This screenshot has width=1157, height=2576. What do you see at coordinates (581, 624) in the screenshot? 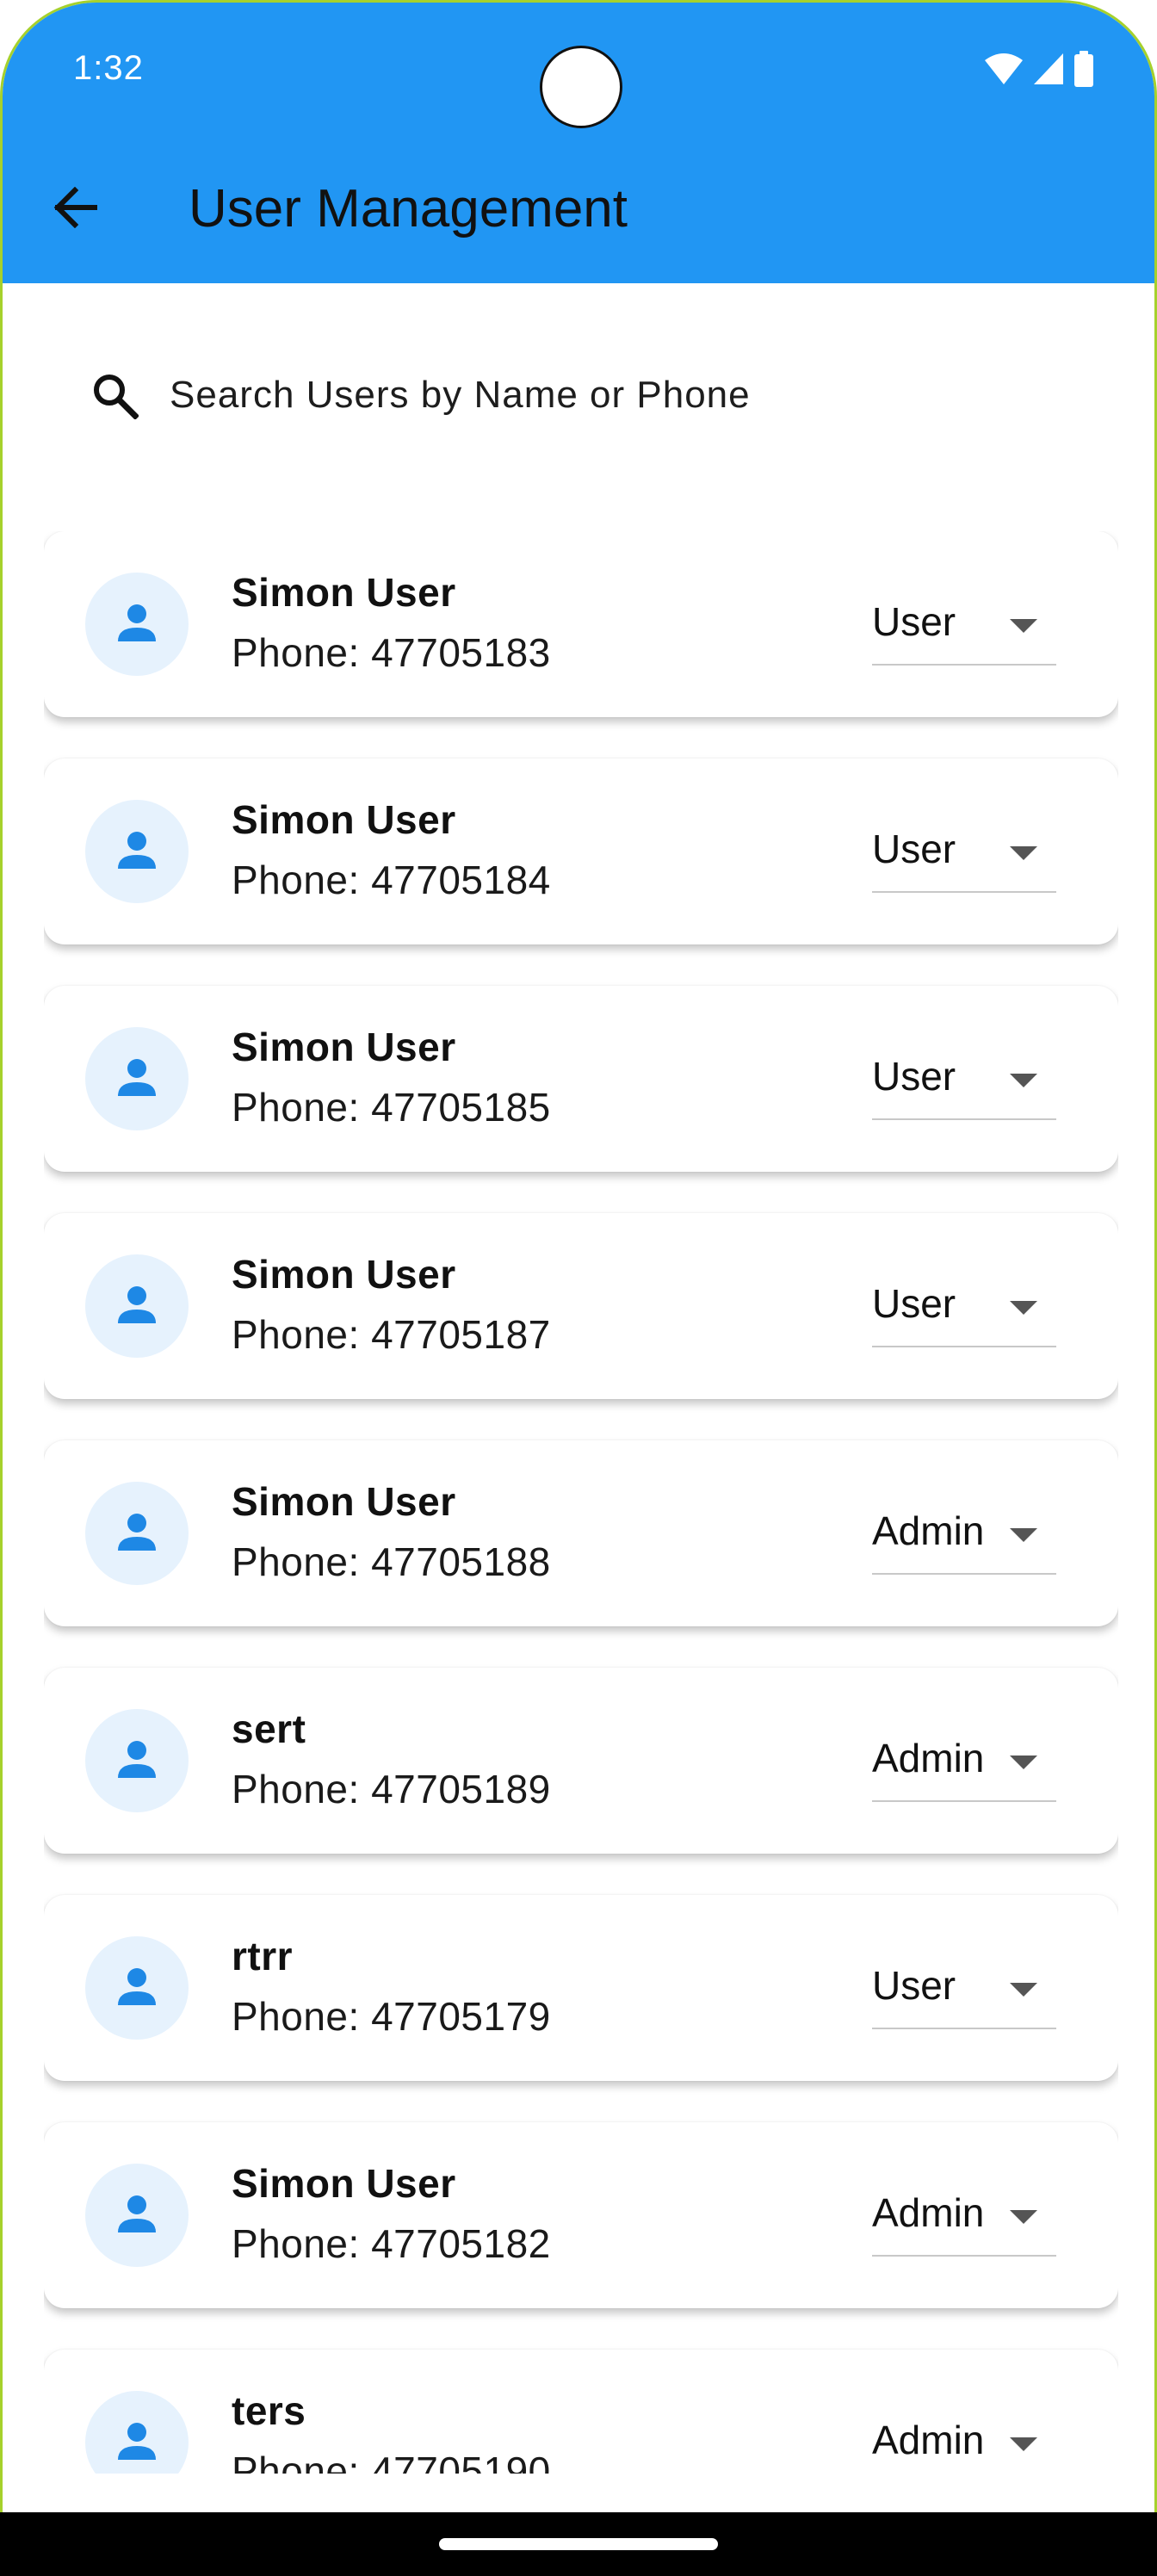
I see `user-card: Simon User Phone: 47705183 User` at bounding box center [581, 624].